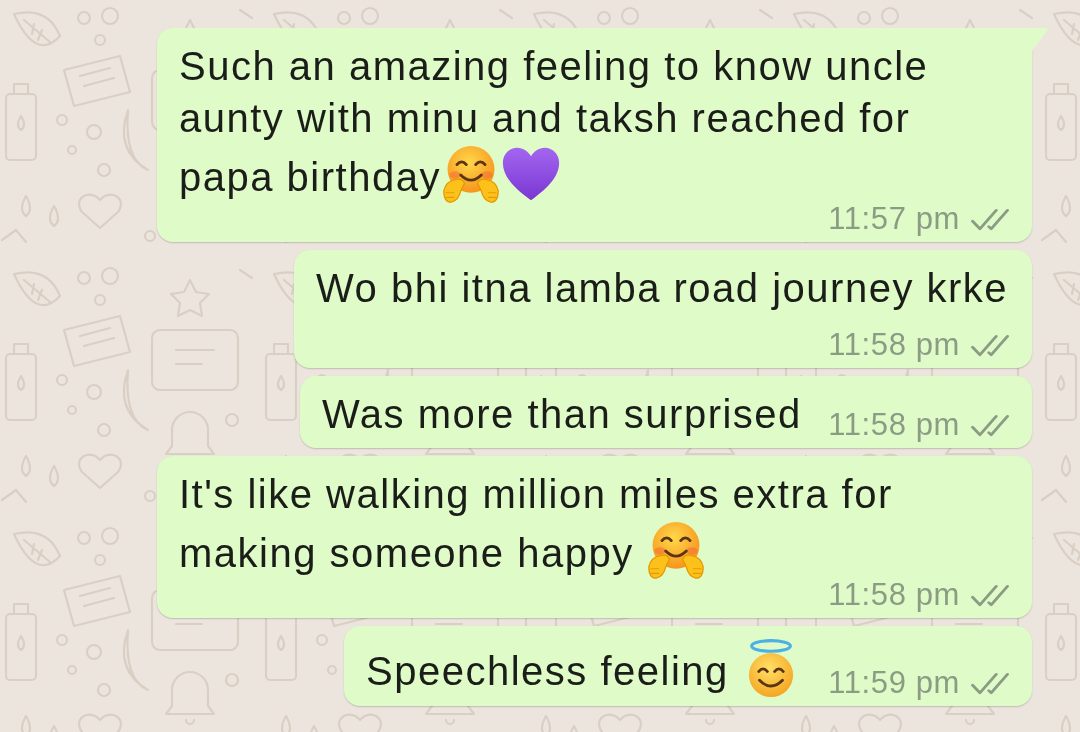 The width and height of the screenshot is (1080, 732). I want to click on message-time: 11:59 pm, so click(894, 683).